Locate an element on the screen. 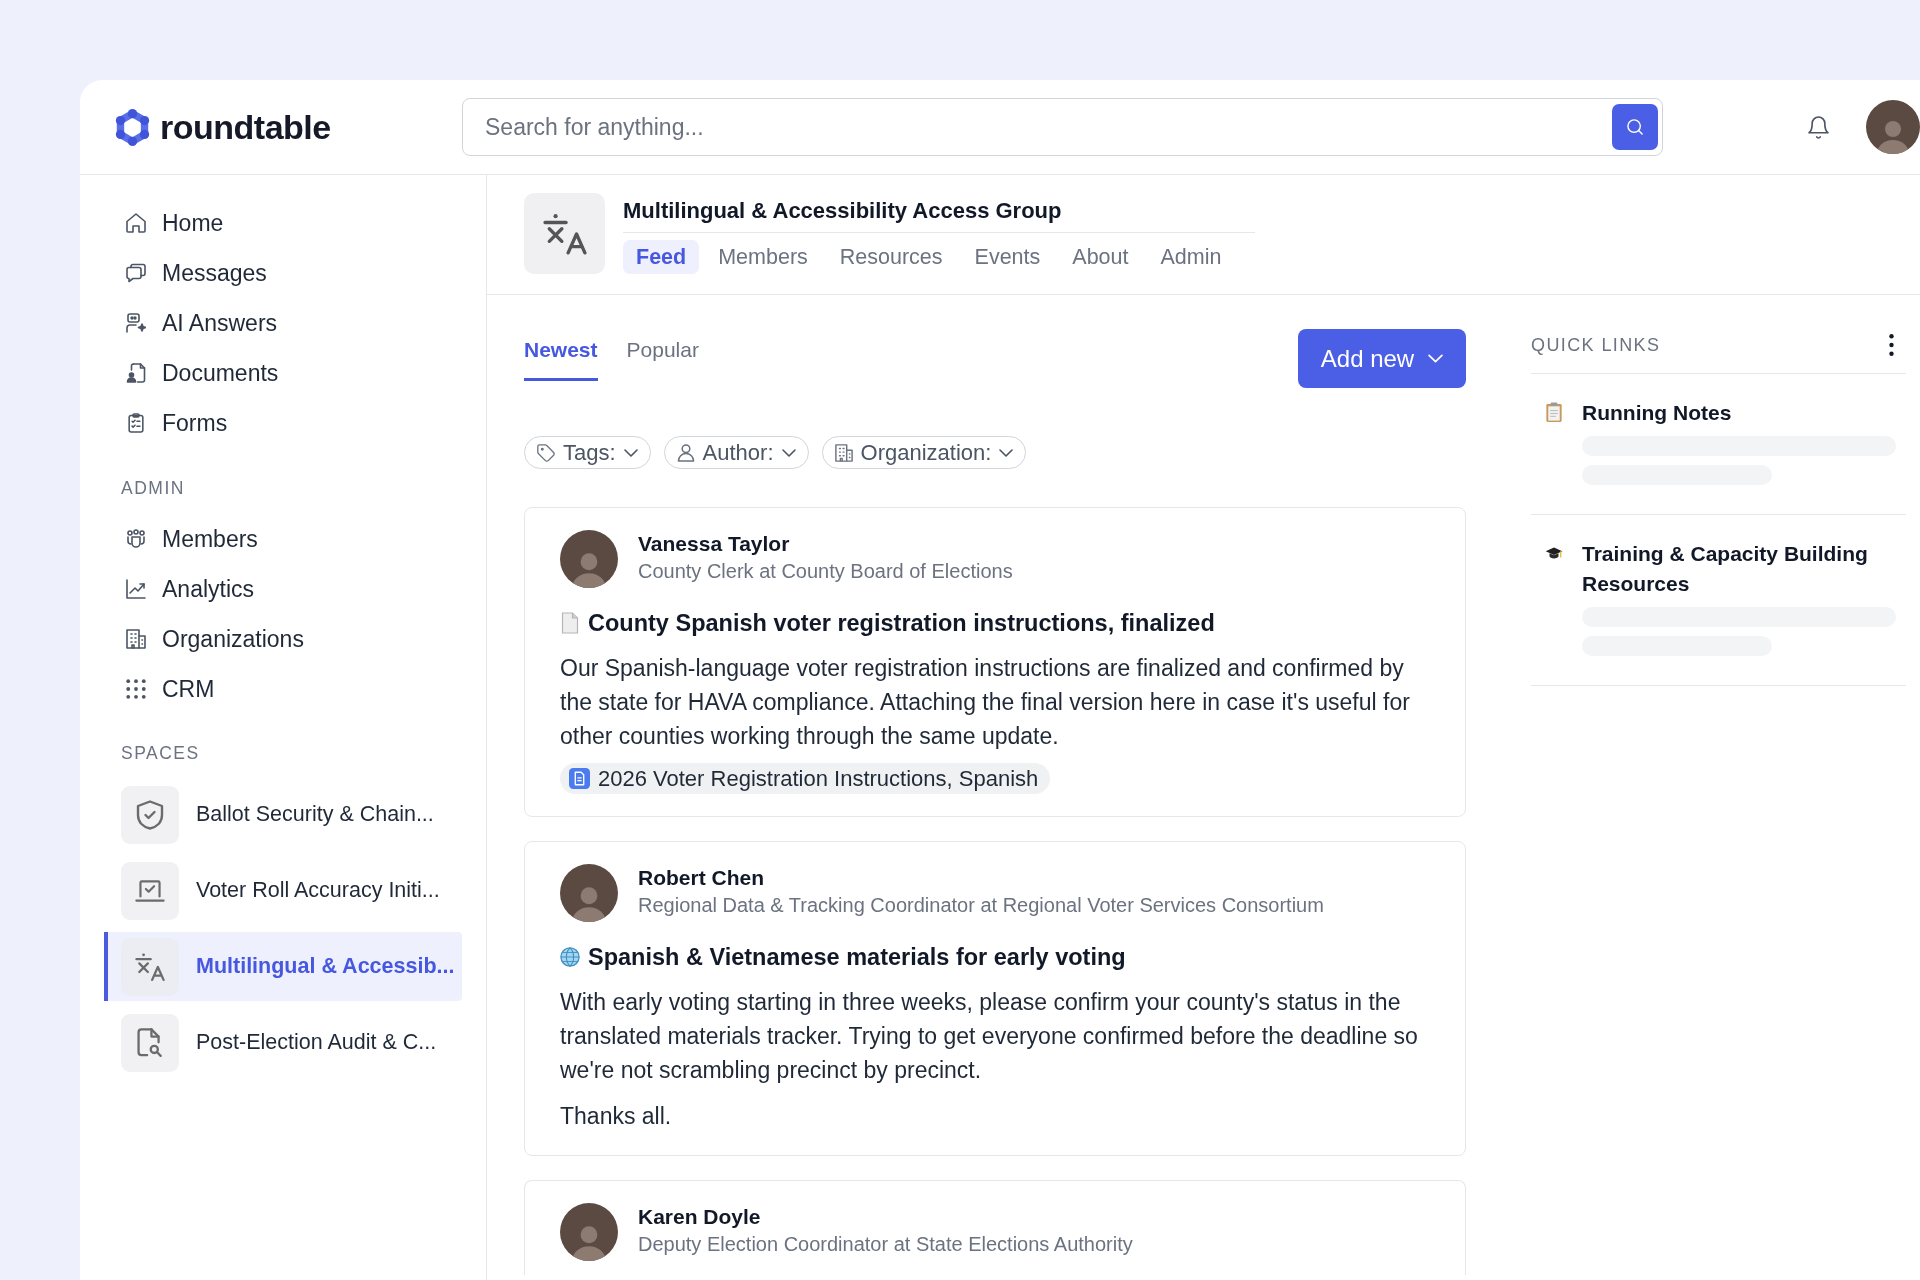 The width and height of the screenshot is (1920, 1280). author-name: Robert Chen is located at coordinates (981, 878).